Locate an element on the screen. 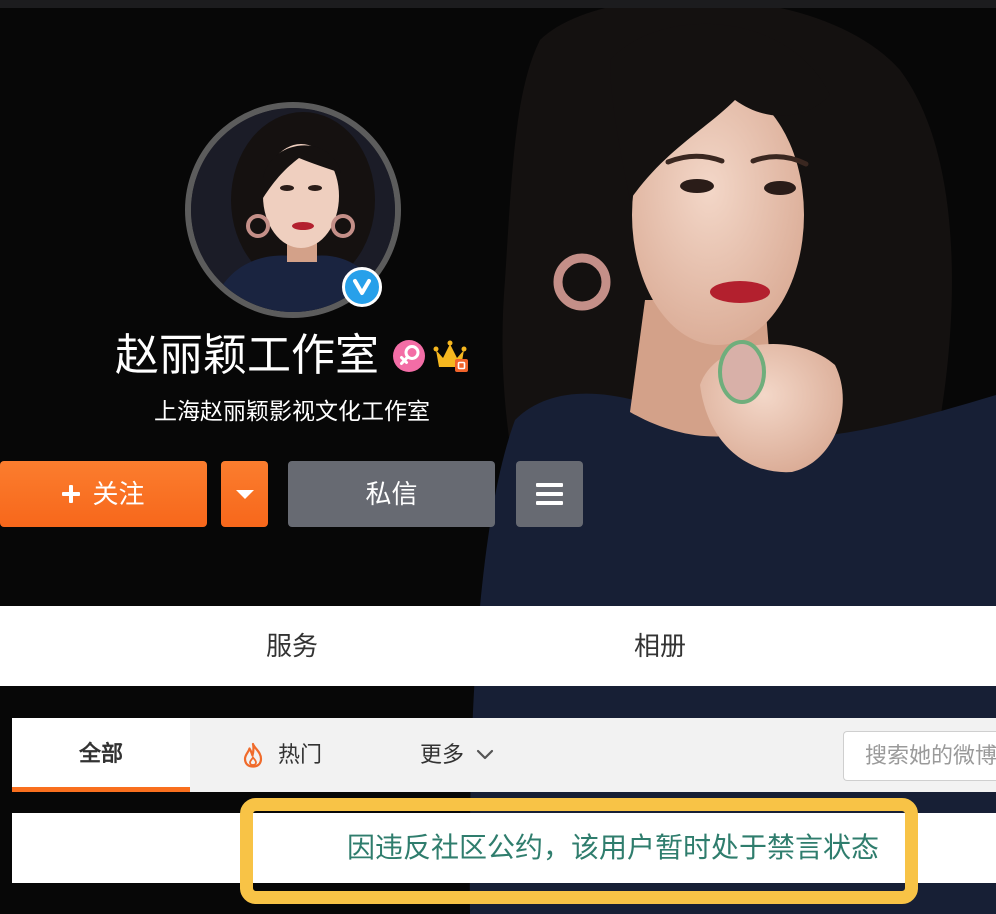  more-menu-button is located at coordinates (549, 494).